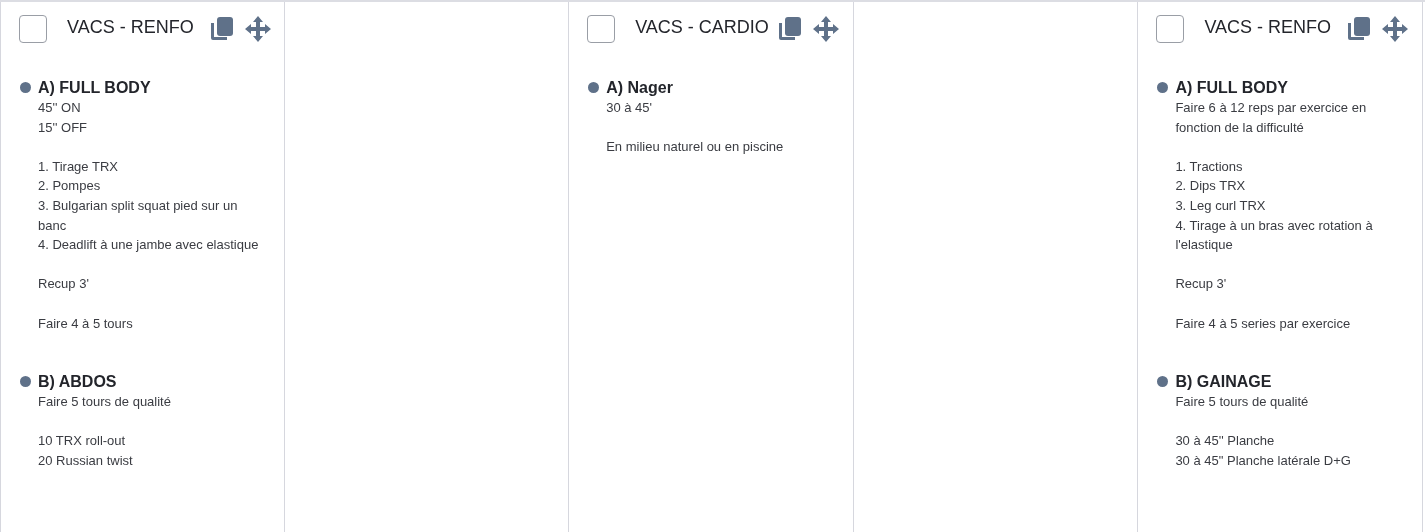  Describe the element at coordinates (138, 215) in the screenshot. I see `exercise-text: 3. Bulgarian split squat pied sur un banc` at that location.